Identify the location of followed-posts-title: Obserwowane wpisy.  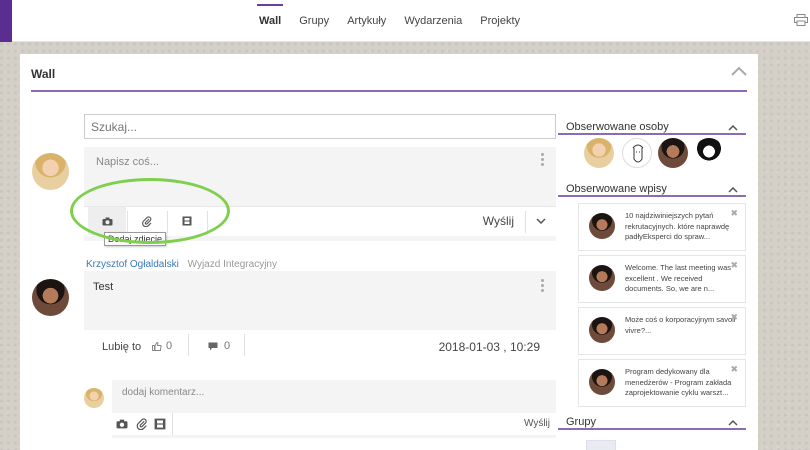
(616, 189).